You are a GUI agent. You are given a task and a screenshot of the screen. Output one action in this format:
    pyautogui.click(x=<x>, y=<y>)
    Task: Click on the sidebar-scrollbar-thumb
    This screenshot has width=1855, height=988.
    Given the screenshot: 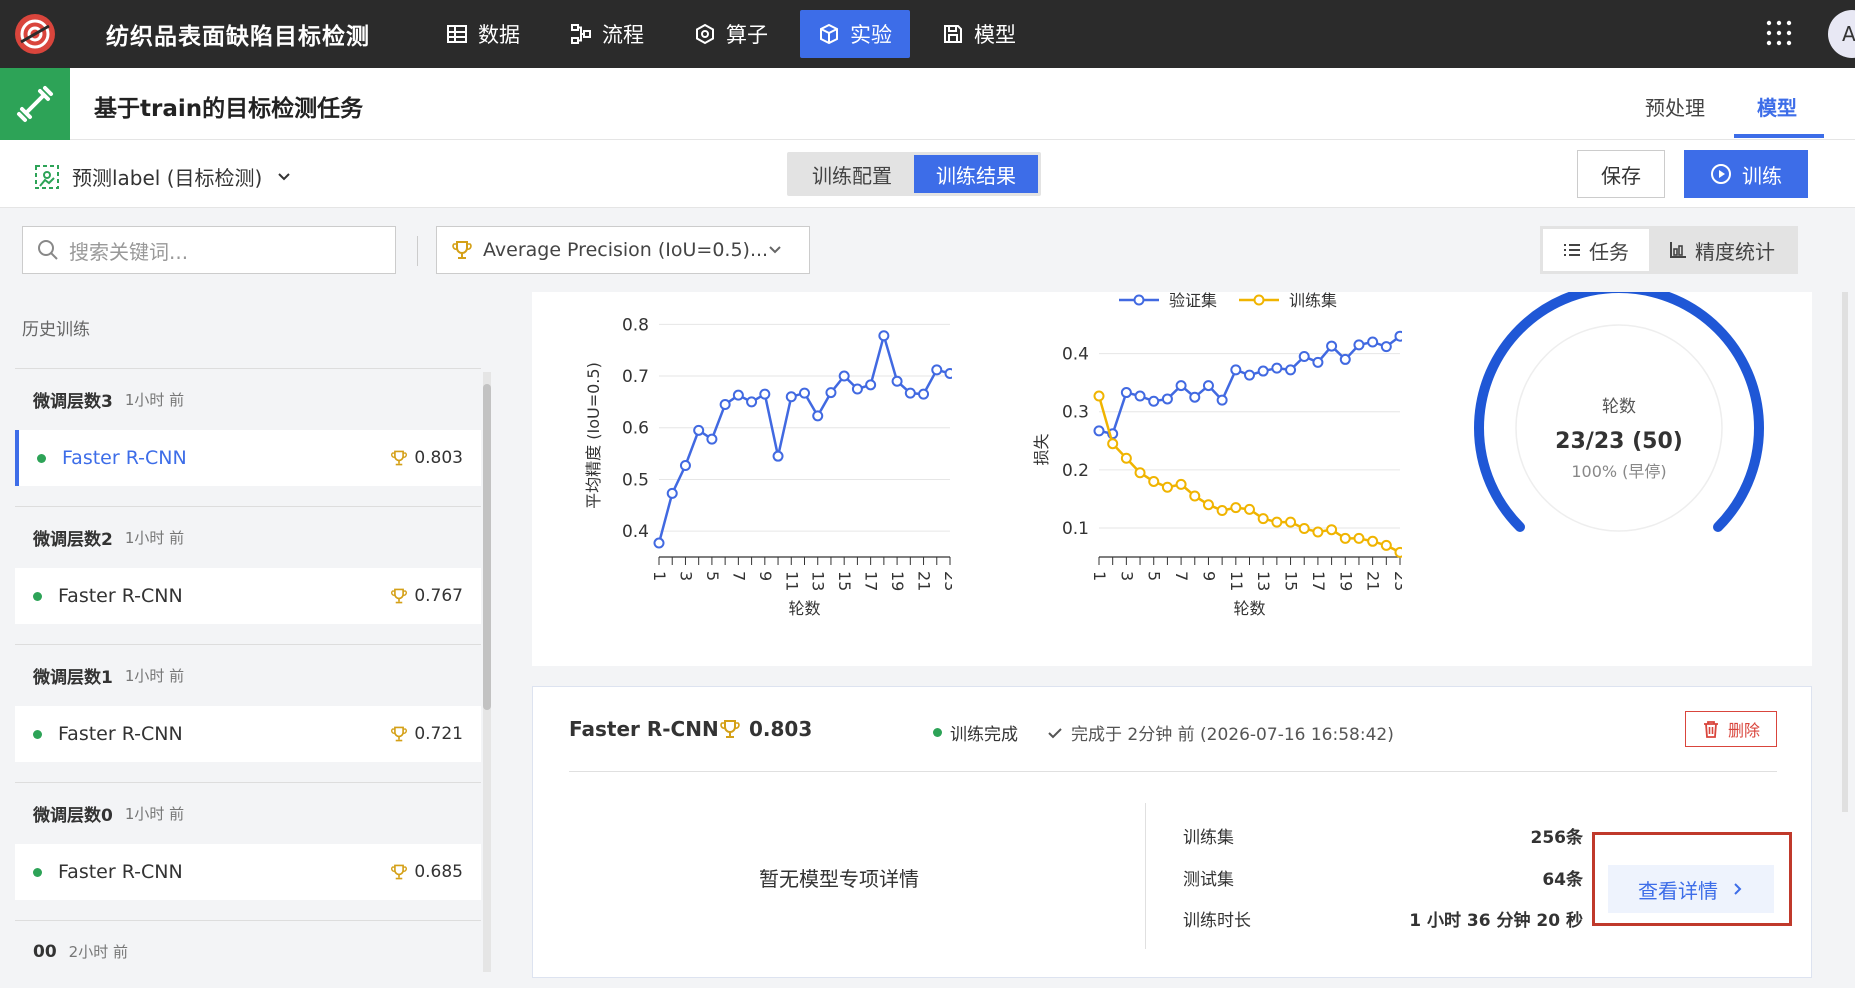 What is the action you would take?
    pyautogui.click(x=487, y=547)
    